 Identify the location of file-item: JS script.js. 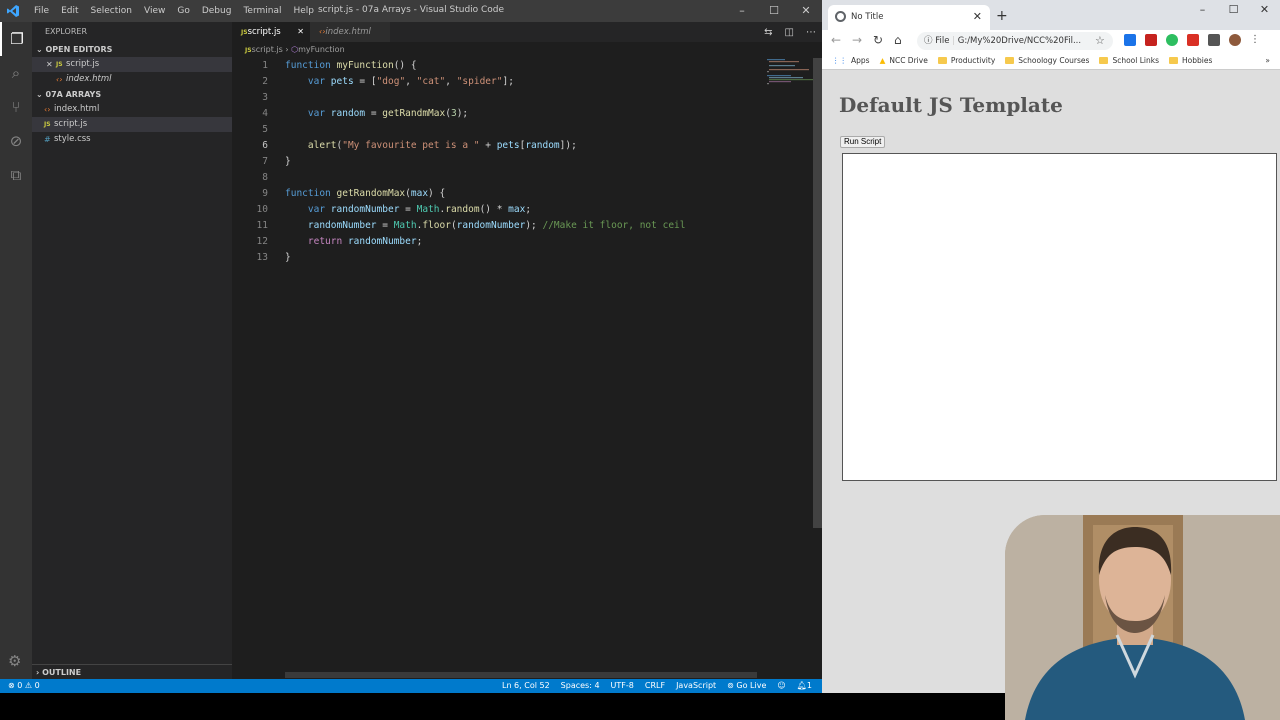
(132, 124).